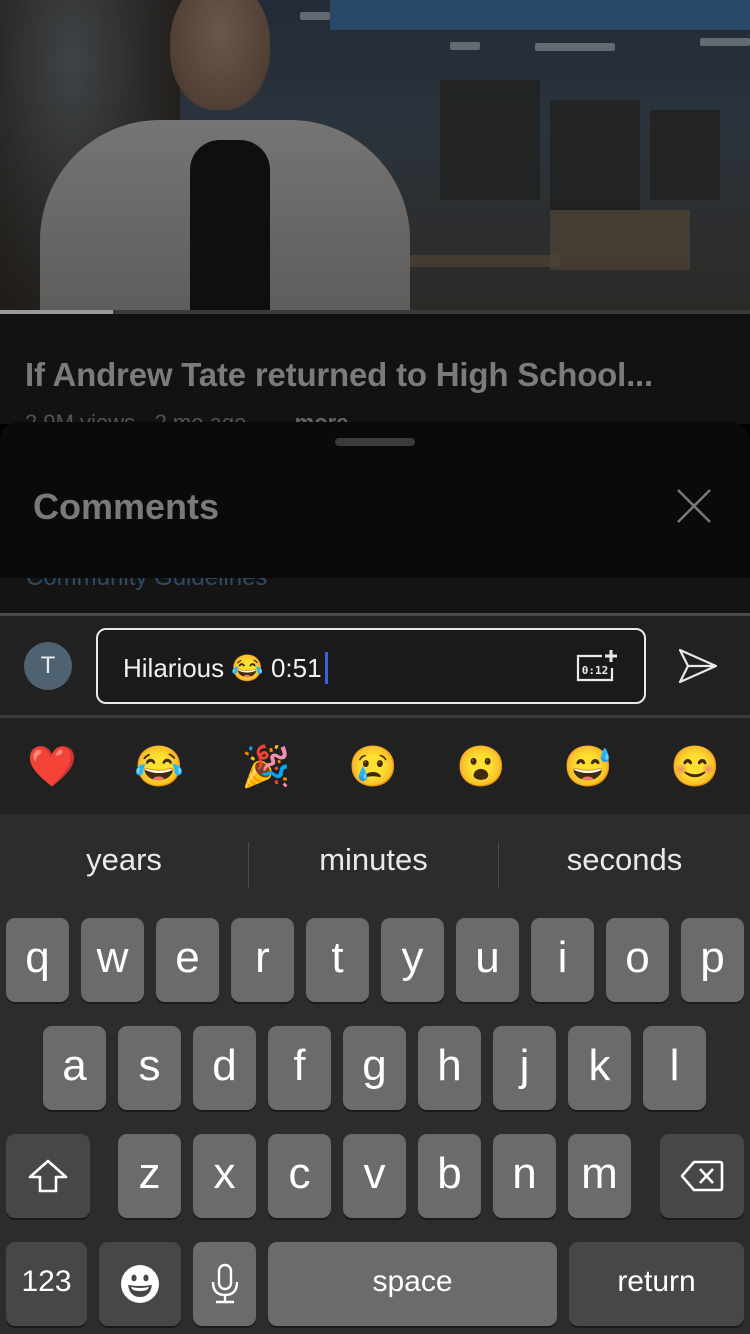  Describe the element at coordinates (588, 767) in the screenshot. I see `emoji-sweat-smile: 😅` at that location.